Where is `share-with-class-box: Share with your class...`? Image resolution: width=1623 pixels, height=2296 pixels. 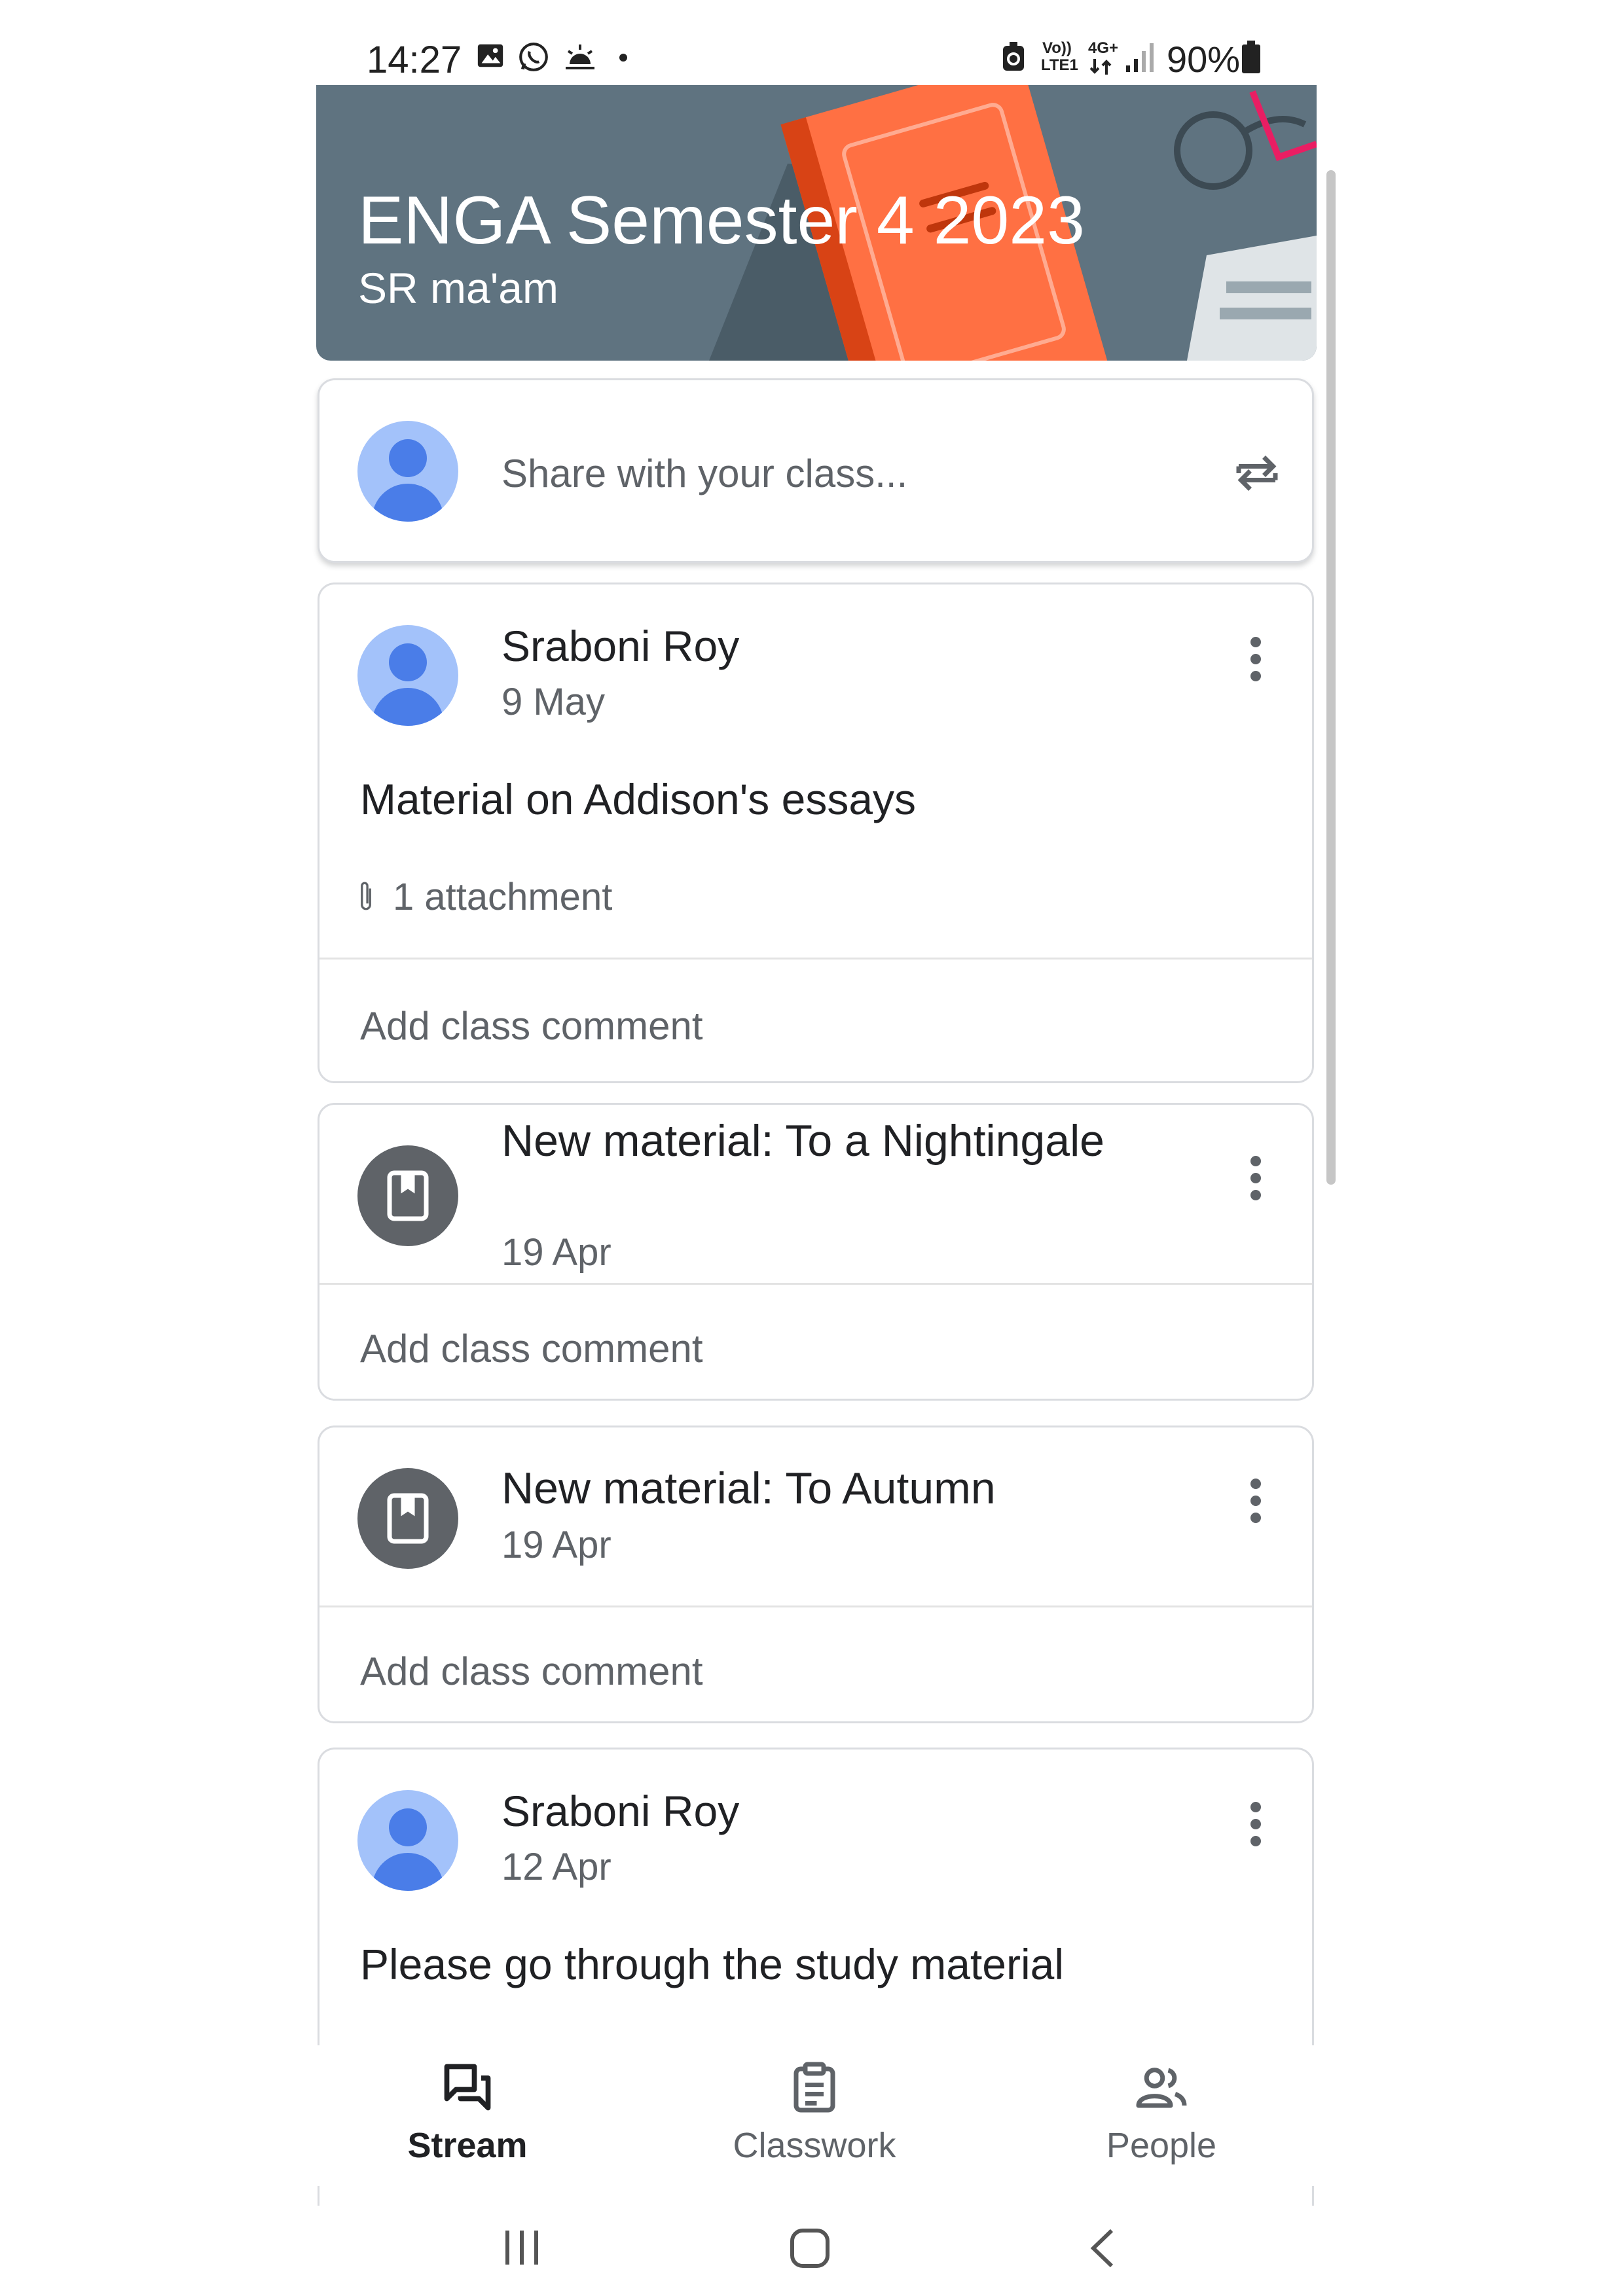 share-with-class-box: Share with your class... is located at coordinates (816, 470).